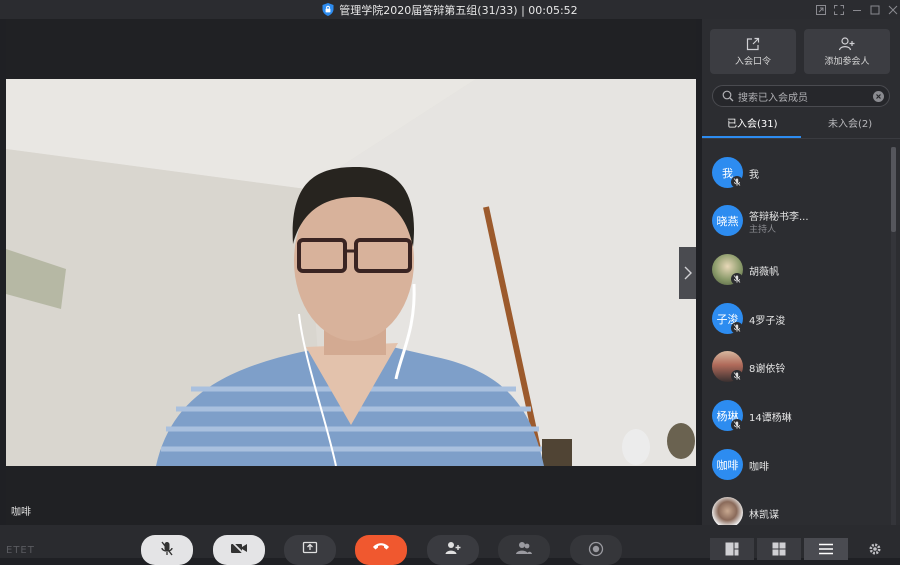  I want to click on record-icon, so click(596, 549).